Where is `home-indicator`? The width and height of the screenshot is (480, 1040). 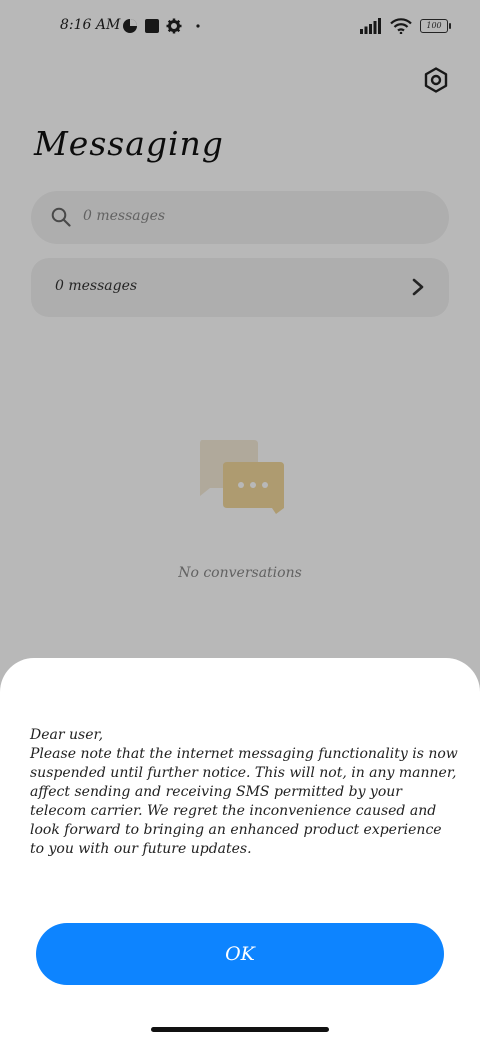
home-indicator is located at coordinates (240, 1029).